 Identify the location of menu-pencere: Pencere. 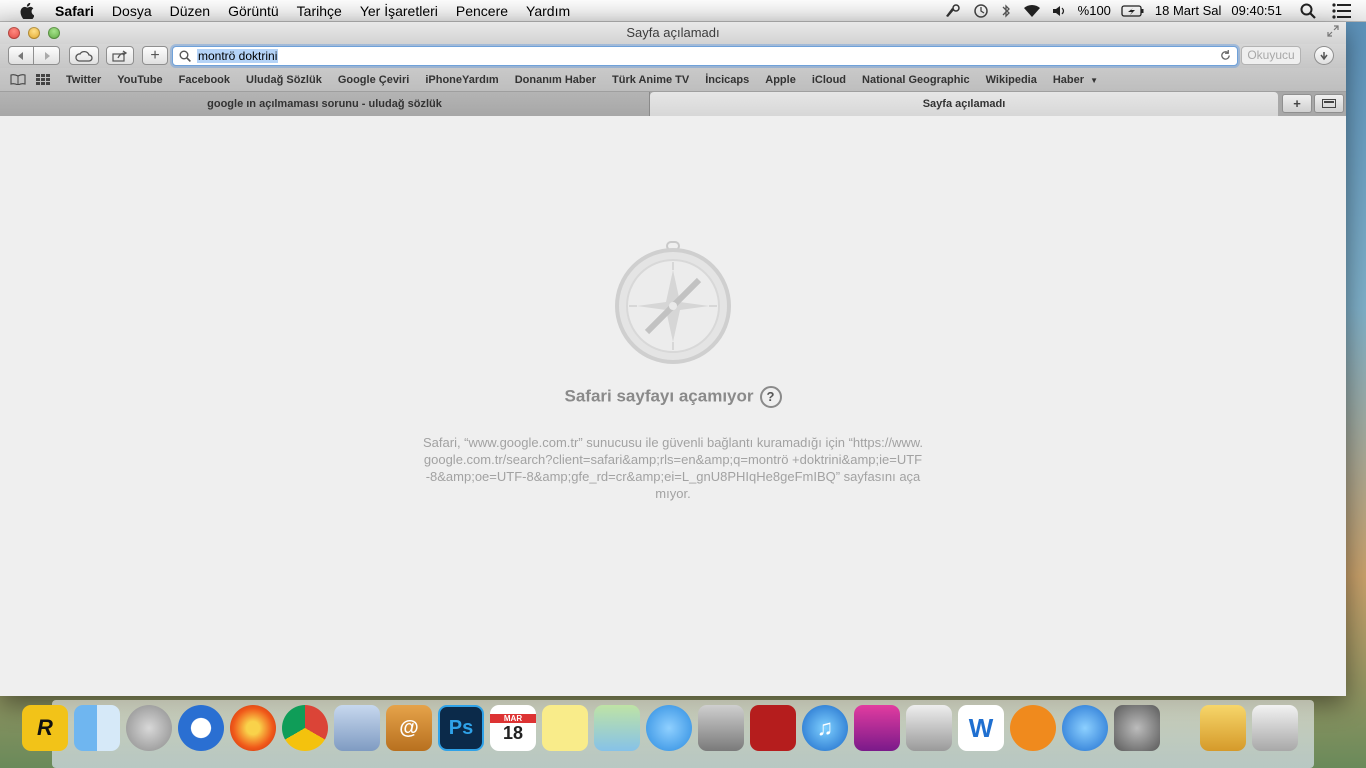
(482, 11).